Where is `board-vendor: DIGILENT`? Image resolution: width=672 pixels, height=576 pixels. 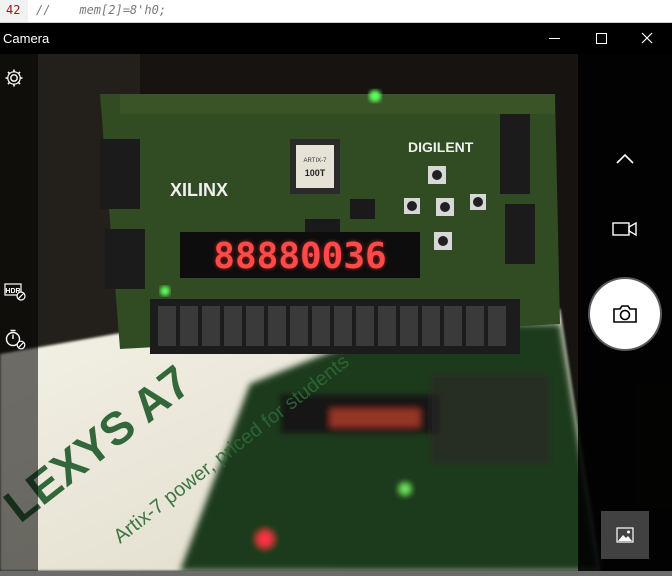
board-vendor: DIGILENT is located at coordinates (441, 147).